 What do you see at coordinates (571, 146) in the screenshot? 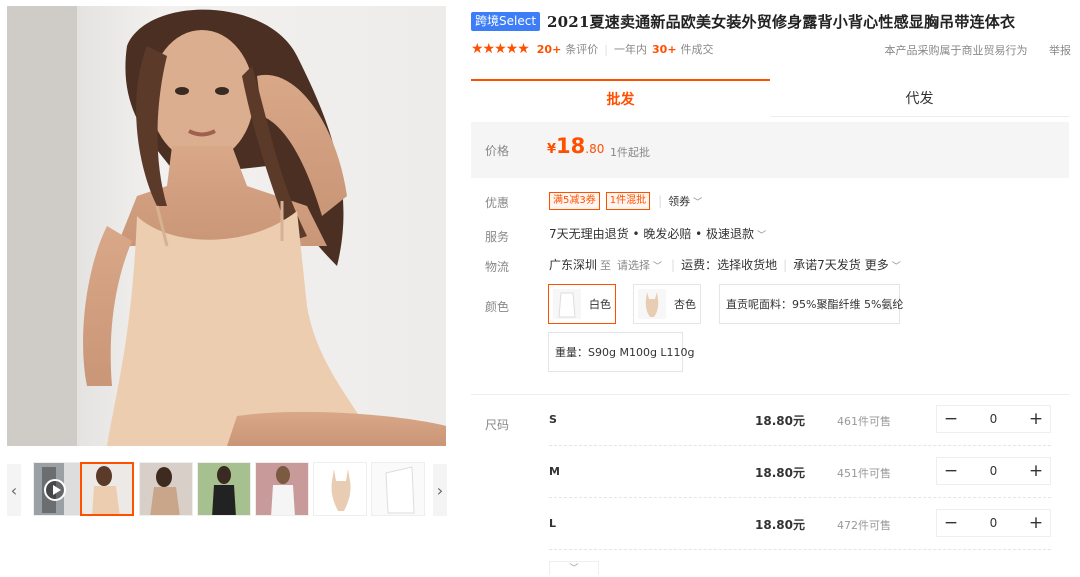
I see `price-integer: 18` at bounding box center [571, 146].